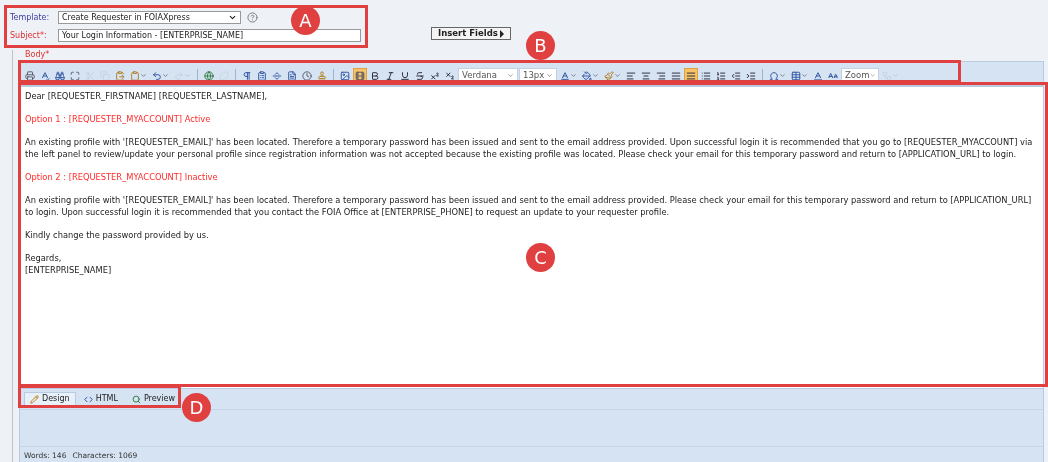  What do you see at coordinates (277, 75) in the screenshot?
I see `horizontal-rule-icon` at bounding box center [277, 75].